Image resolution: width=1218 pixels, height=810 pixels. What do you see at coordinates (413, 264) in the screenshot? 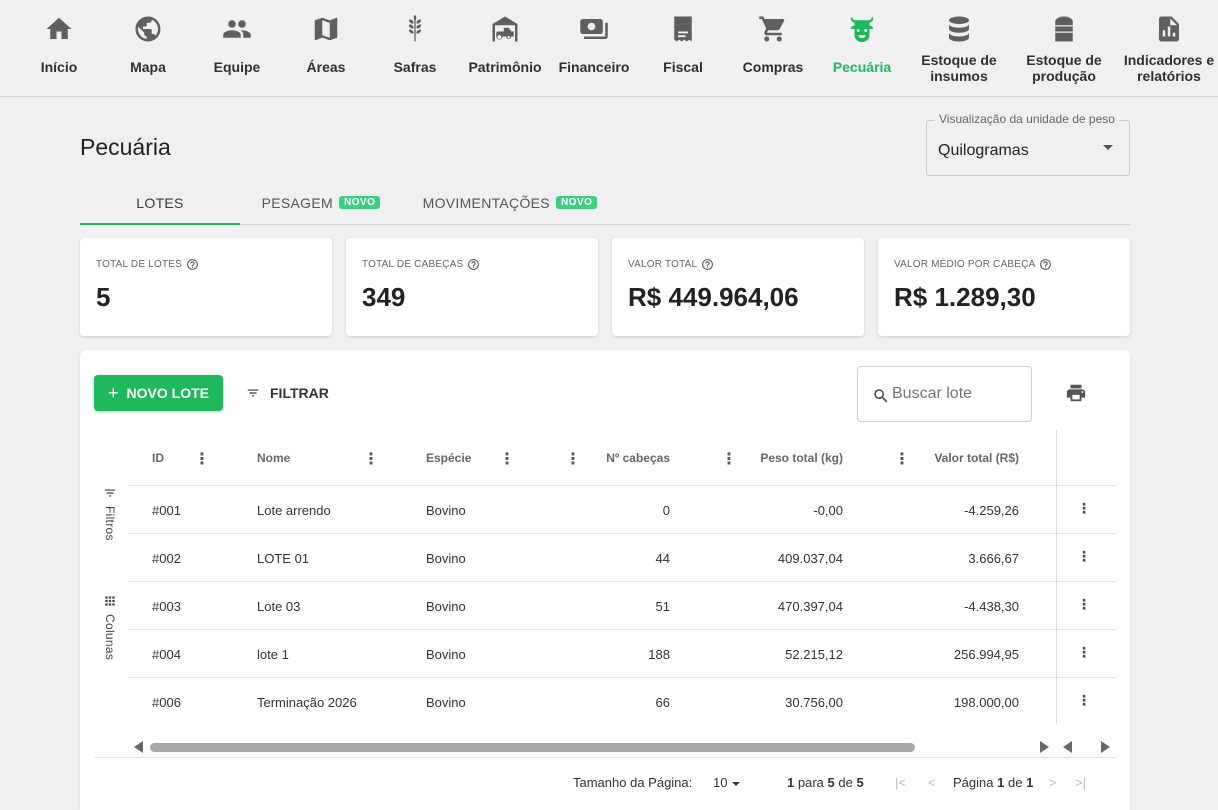
I see `summary-label: TOTAL DE CABEÇAS` at bounding box center [413, 264].